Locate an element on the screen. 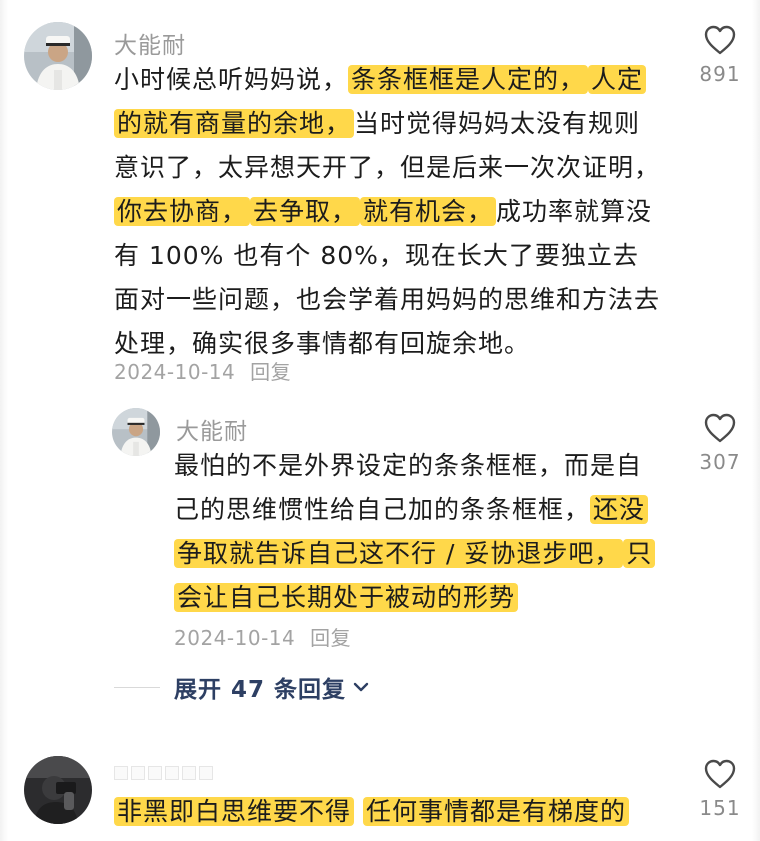 The width and height of the screenshot is (760, 841). expand-replies-button: 展开 47 条回复 is located at coordinates (242, 687).